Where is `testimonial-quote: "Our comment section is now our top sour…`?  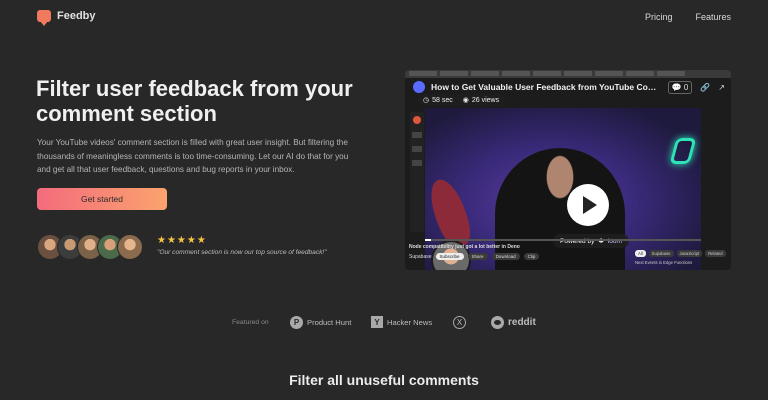 testimonial-quote: "Our comment section is now our top sour… is located at coordinates (242, 252).